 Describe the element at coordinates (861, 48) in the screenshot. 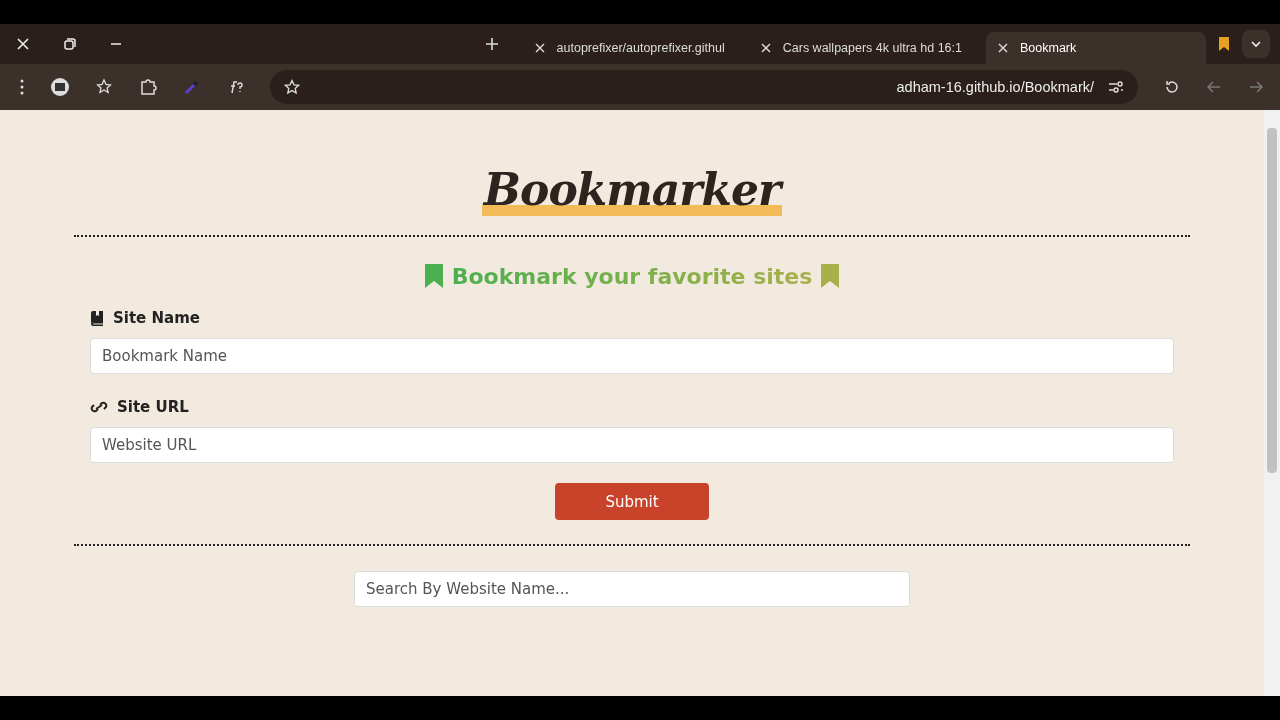

I see `browser-tab: Cars wallpapers 4k ultra hd 16:1` at that location.